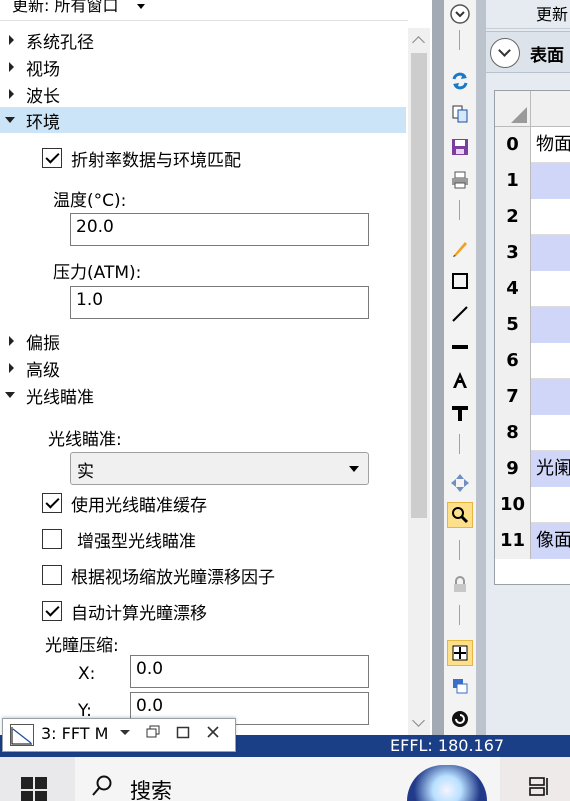 The width and height of the screenshot is (570, 801). I want to click on tree-item-advanced: 高级, so click(203, 368).